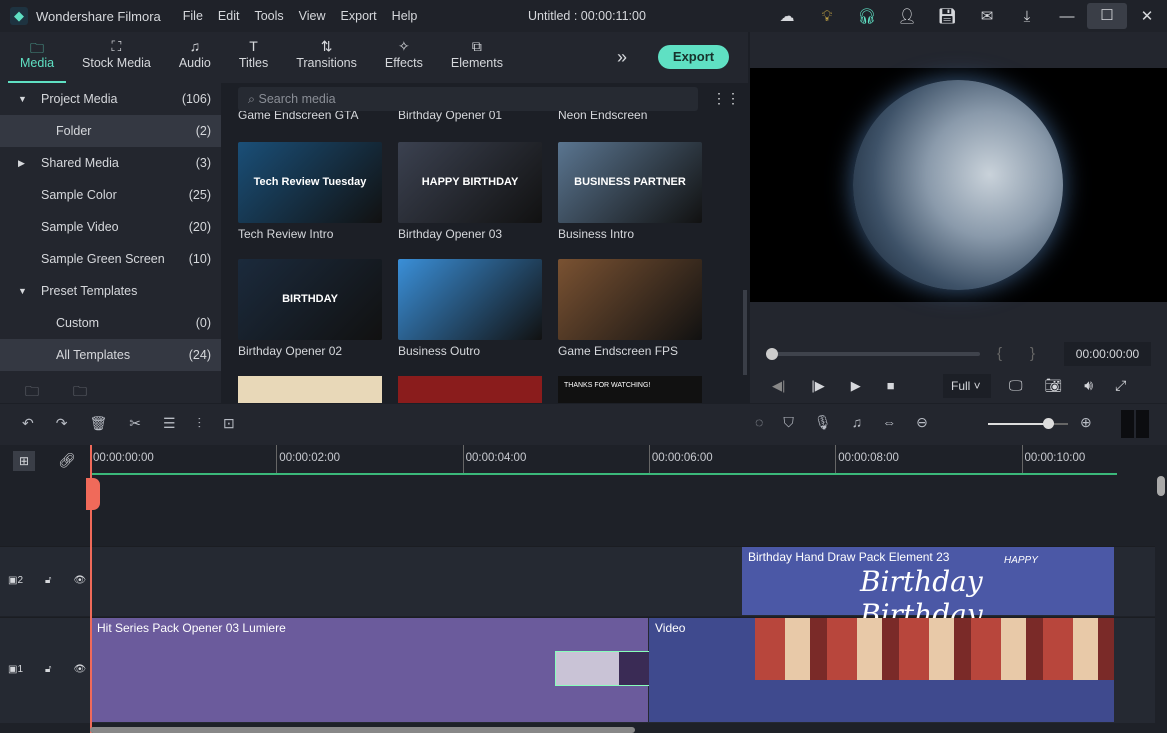 The height and width of the screenshot is (733, 1167). Describe the element at coordinates (907, 16) in the screenshot. I see `account-icon: 👤︎` at that location.